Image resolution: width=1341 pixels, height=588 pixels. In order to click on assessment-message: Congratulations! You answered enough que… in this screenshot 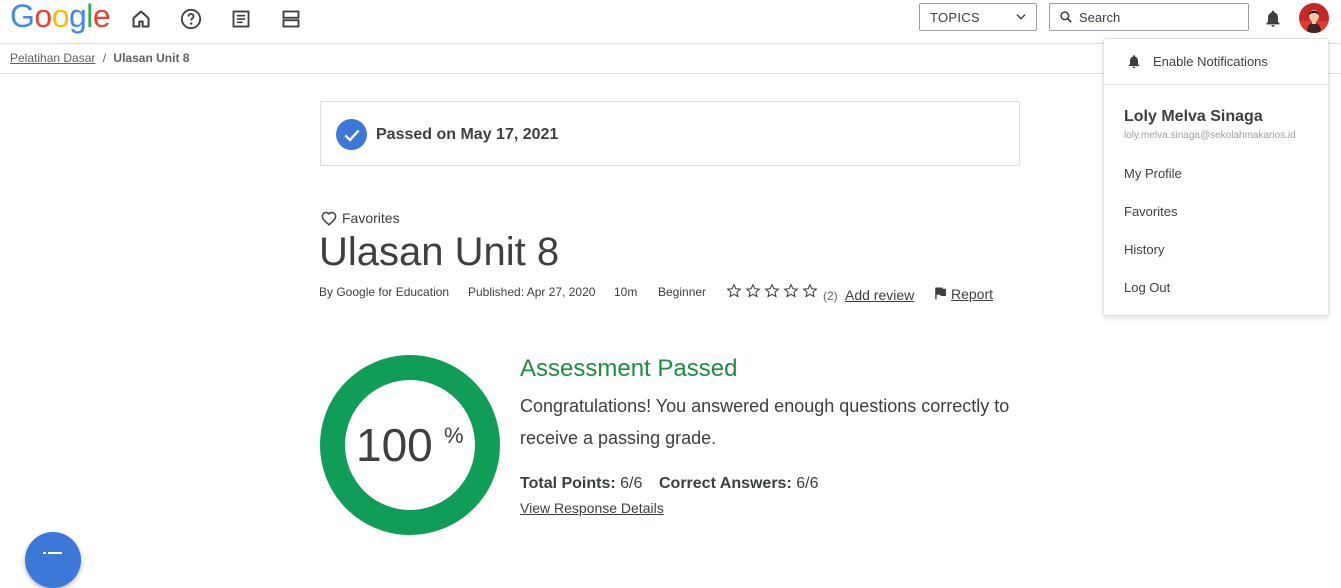, I will do `click(765, 422)`.